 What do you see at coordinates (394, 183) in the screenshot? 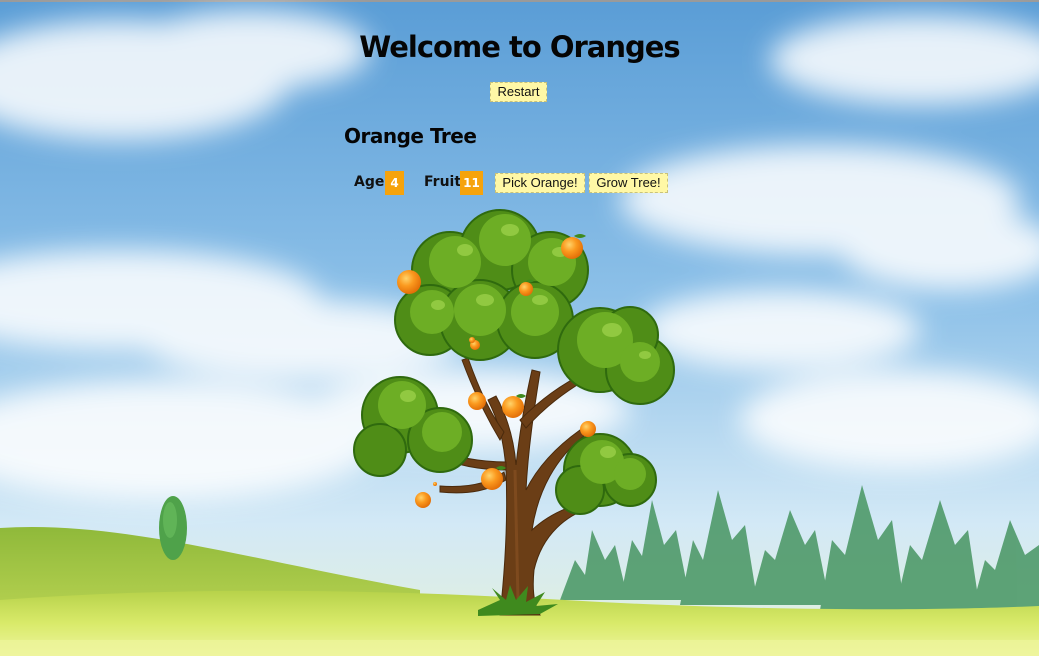
I see `age-badge: 4` at bounding box center [394, 183].